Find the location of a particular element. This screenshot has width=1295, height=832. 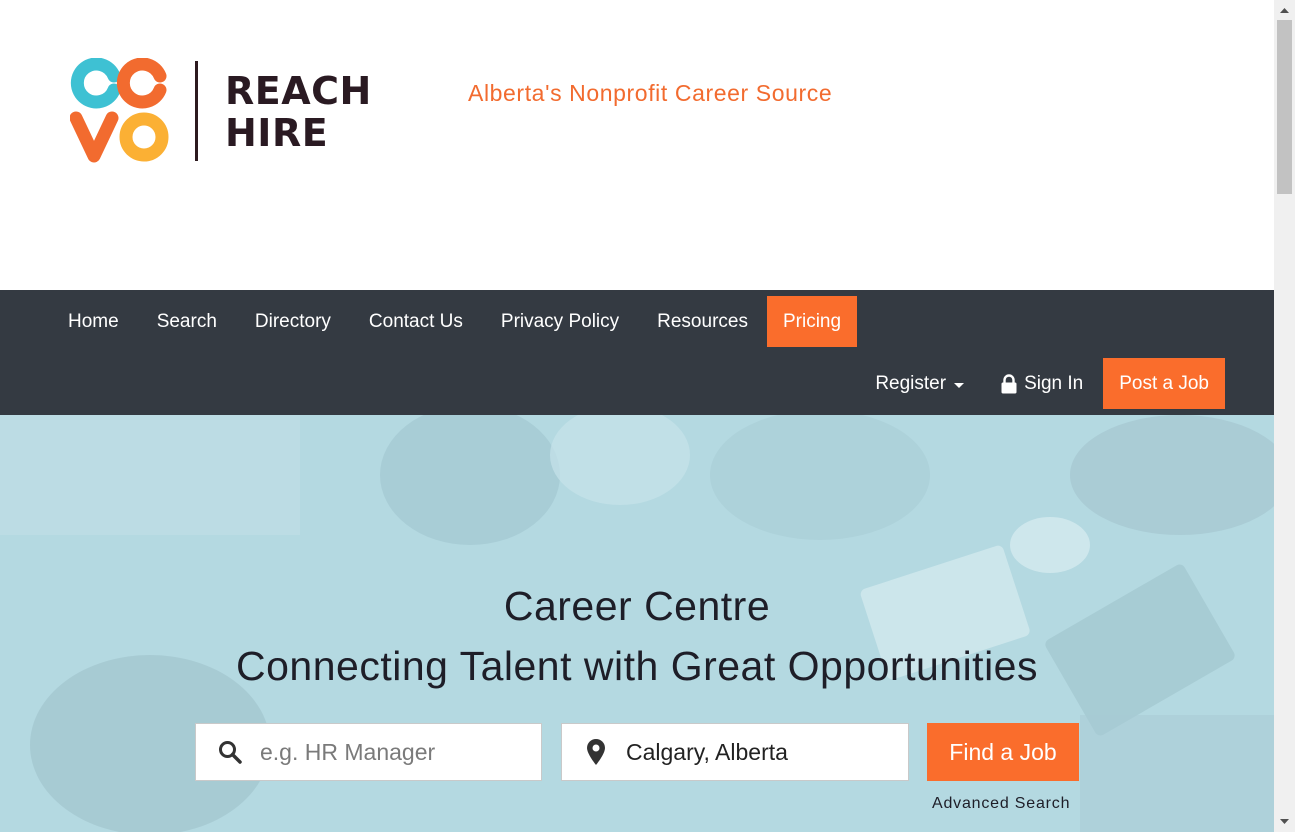

scrollbar-thumb is located at coordinates (1284, 107).